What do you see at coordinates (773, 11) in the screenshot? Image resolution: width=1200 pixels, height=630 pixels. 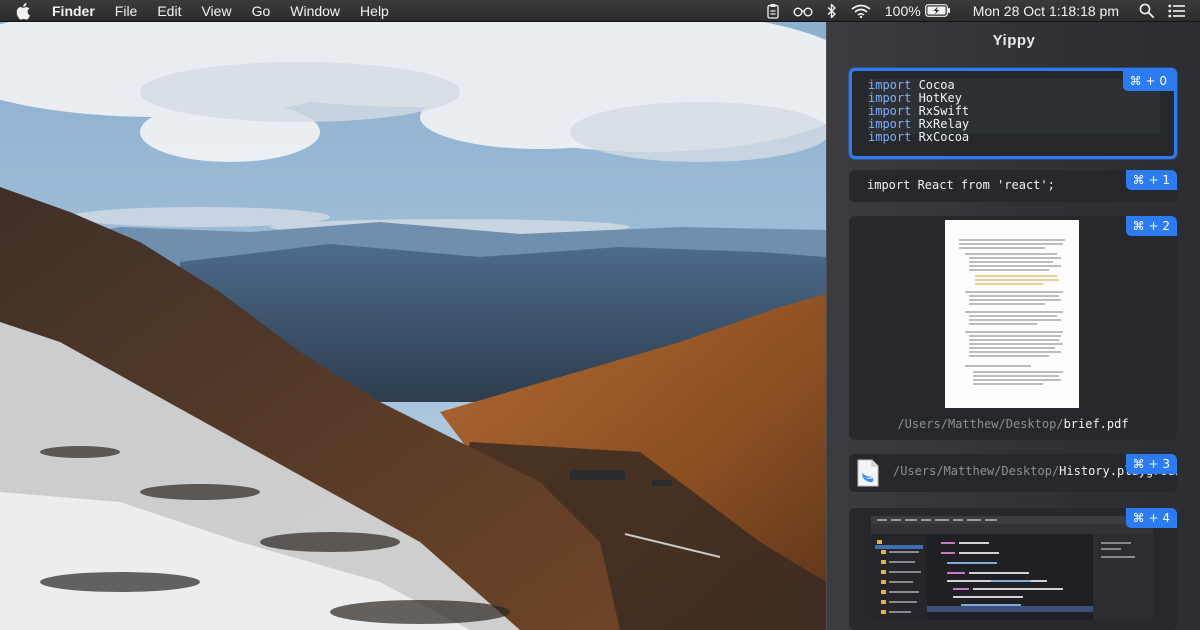 I see `clipboard-icon` at bounding box center [773, 11].